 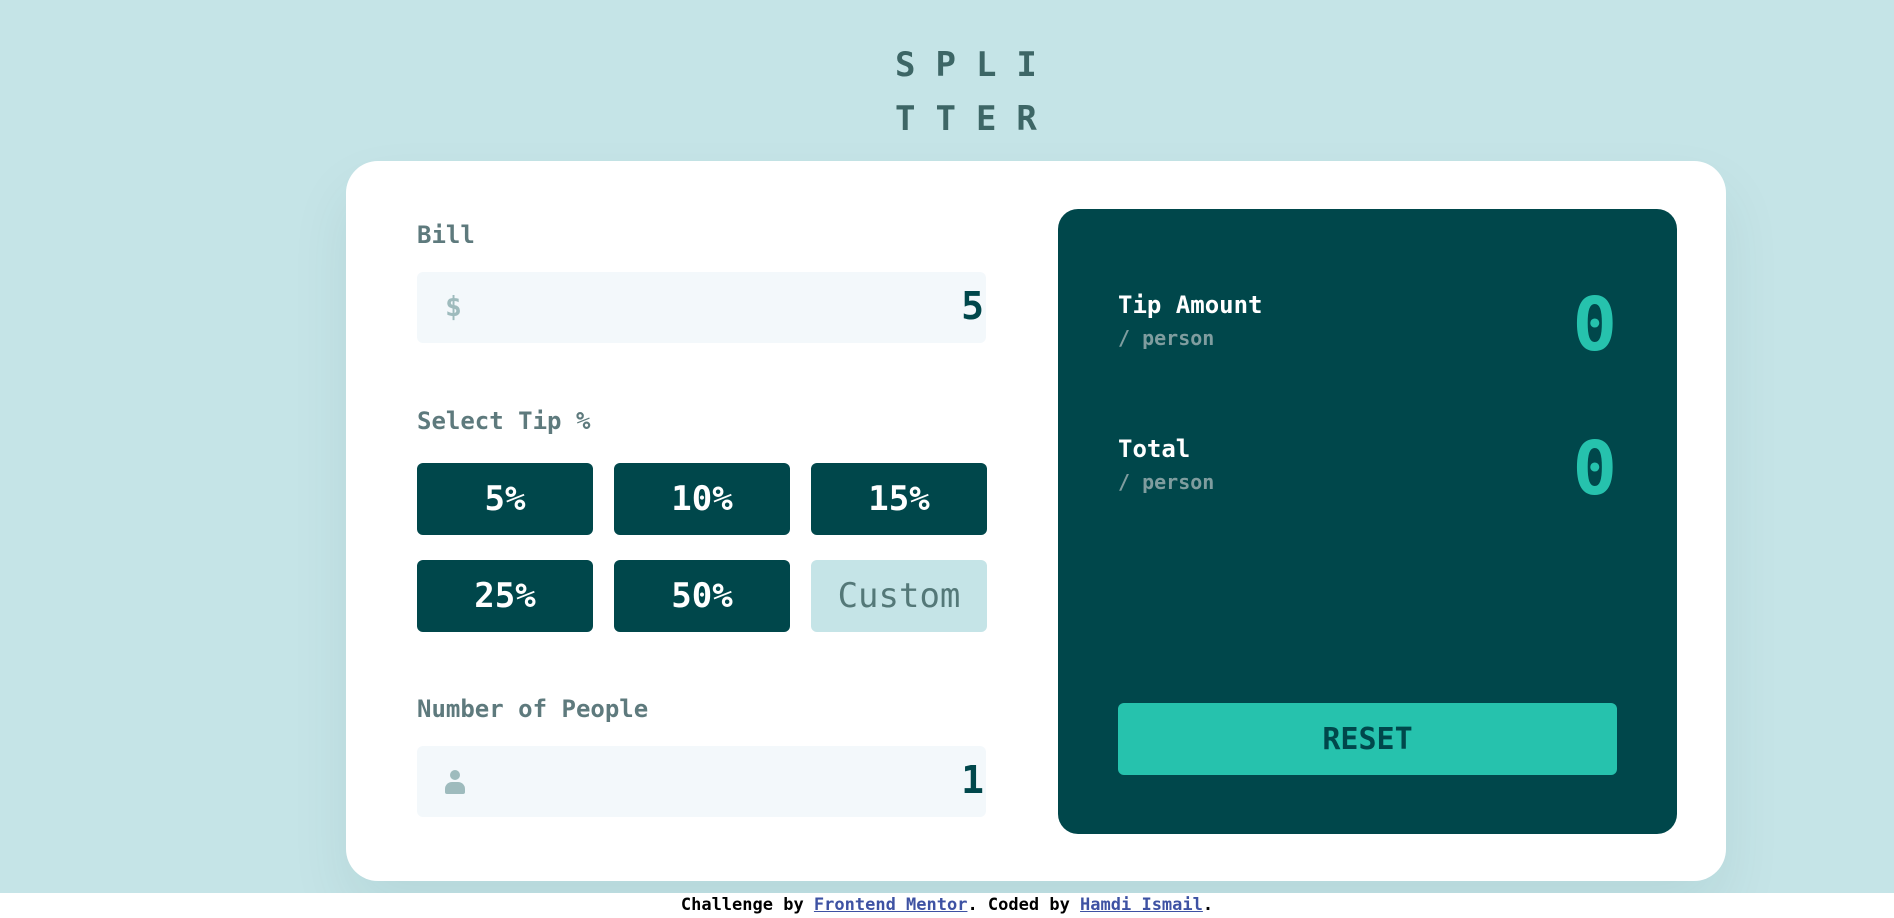 What do you see at coordinates (1594, 325) in the screenshot?
I see `tip-amount-value: 0` at bounding box center [1594, 325].